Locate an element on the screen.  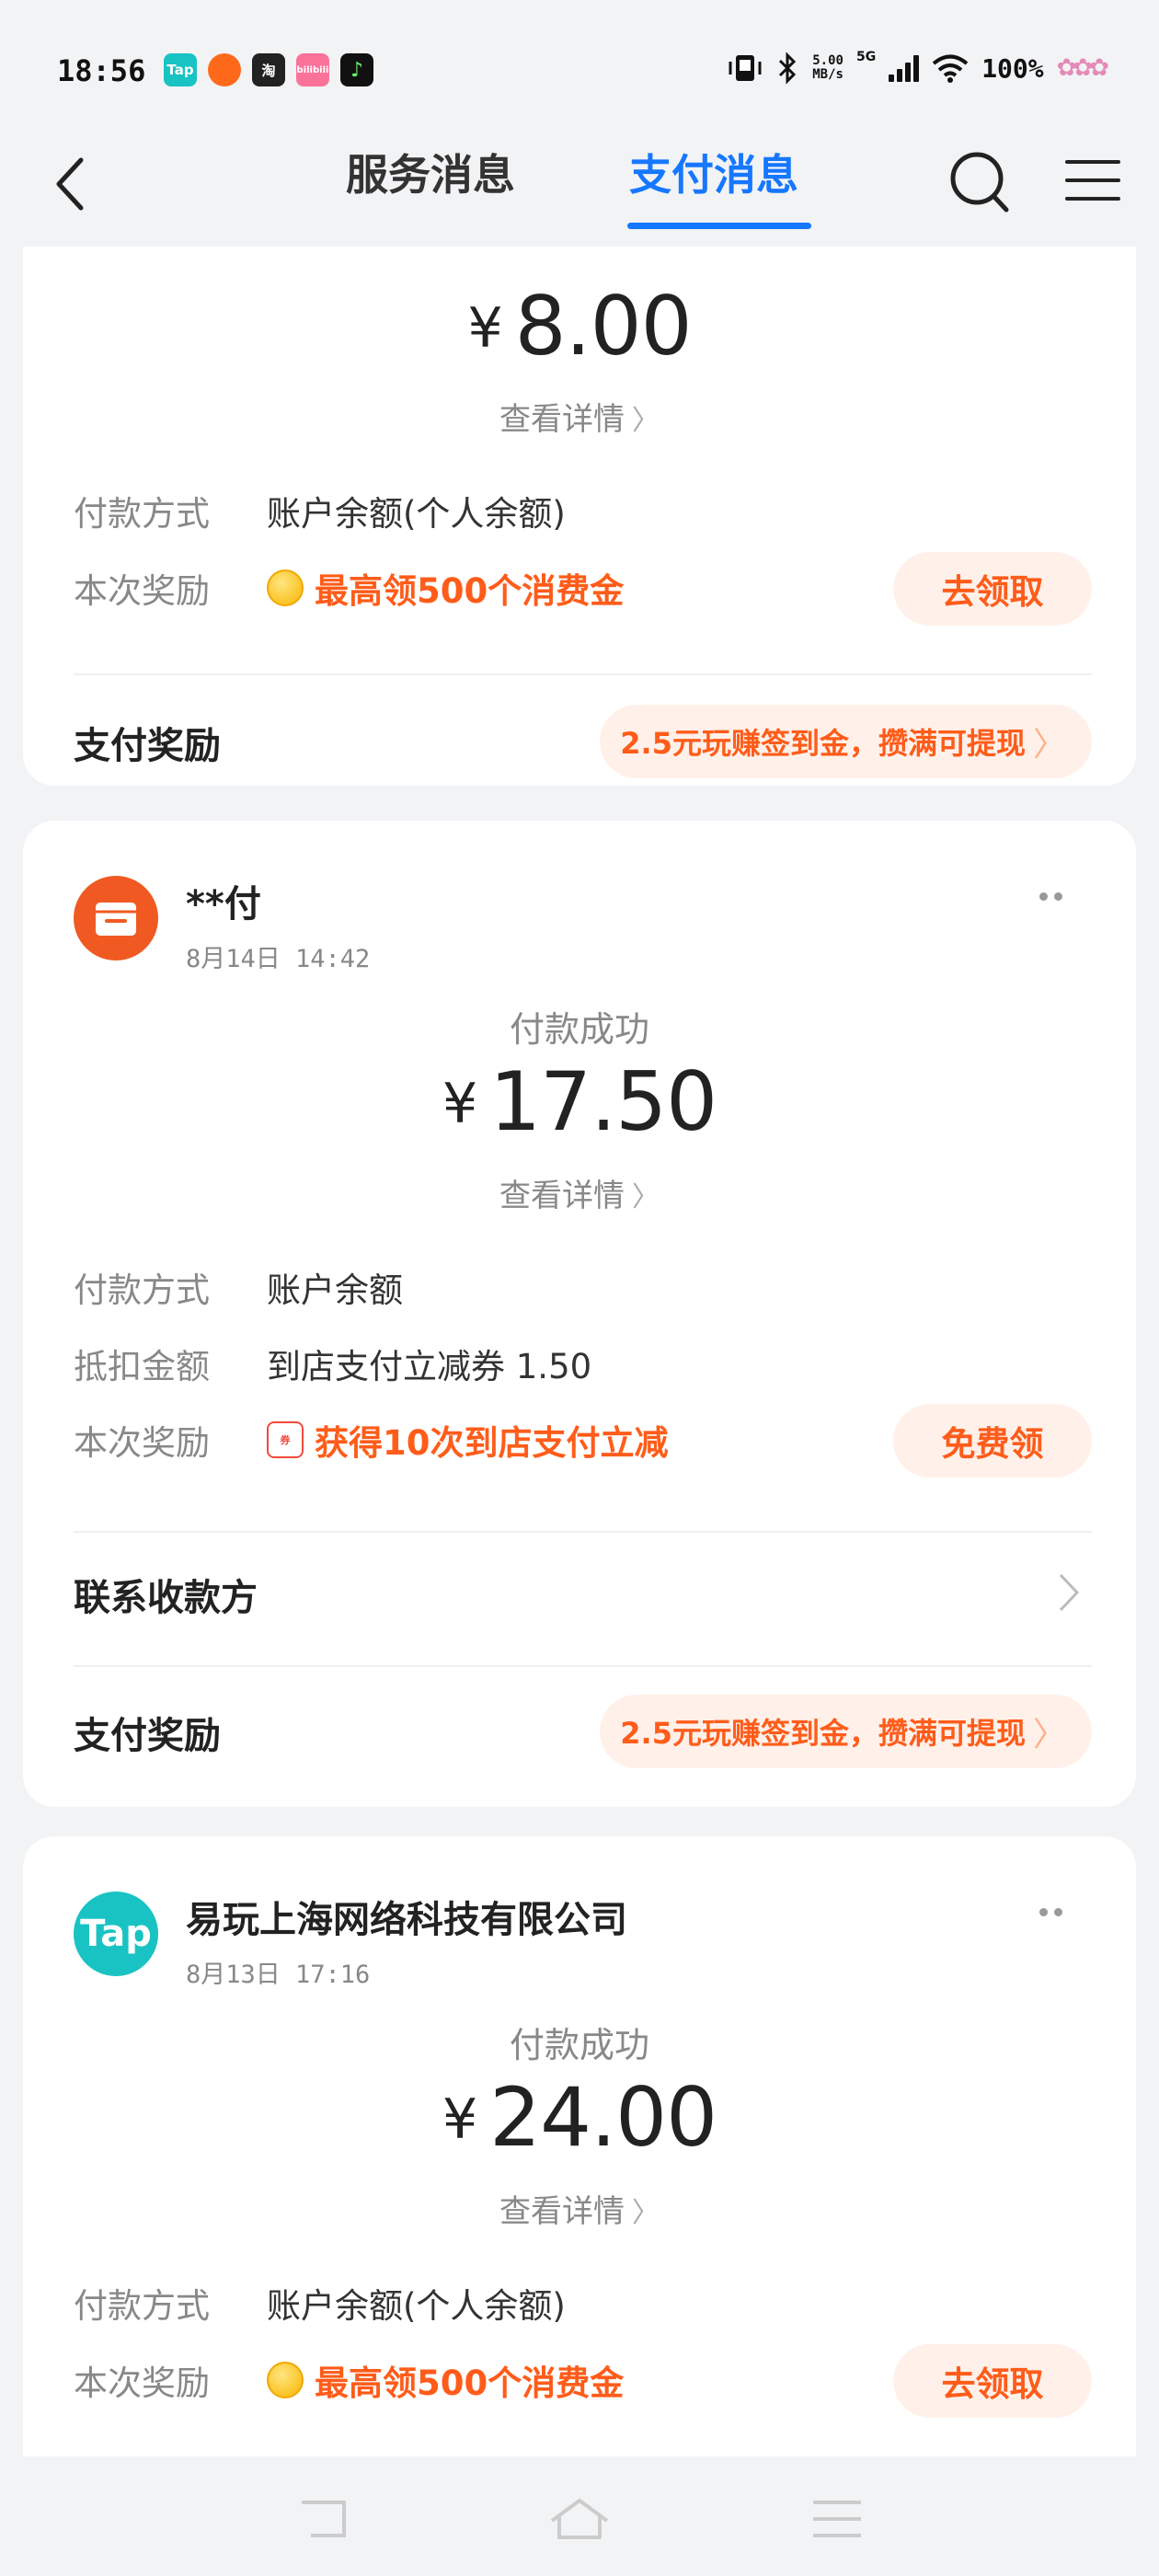
taobao-app-icon: 淘 is located at coordinates (268, 69).